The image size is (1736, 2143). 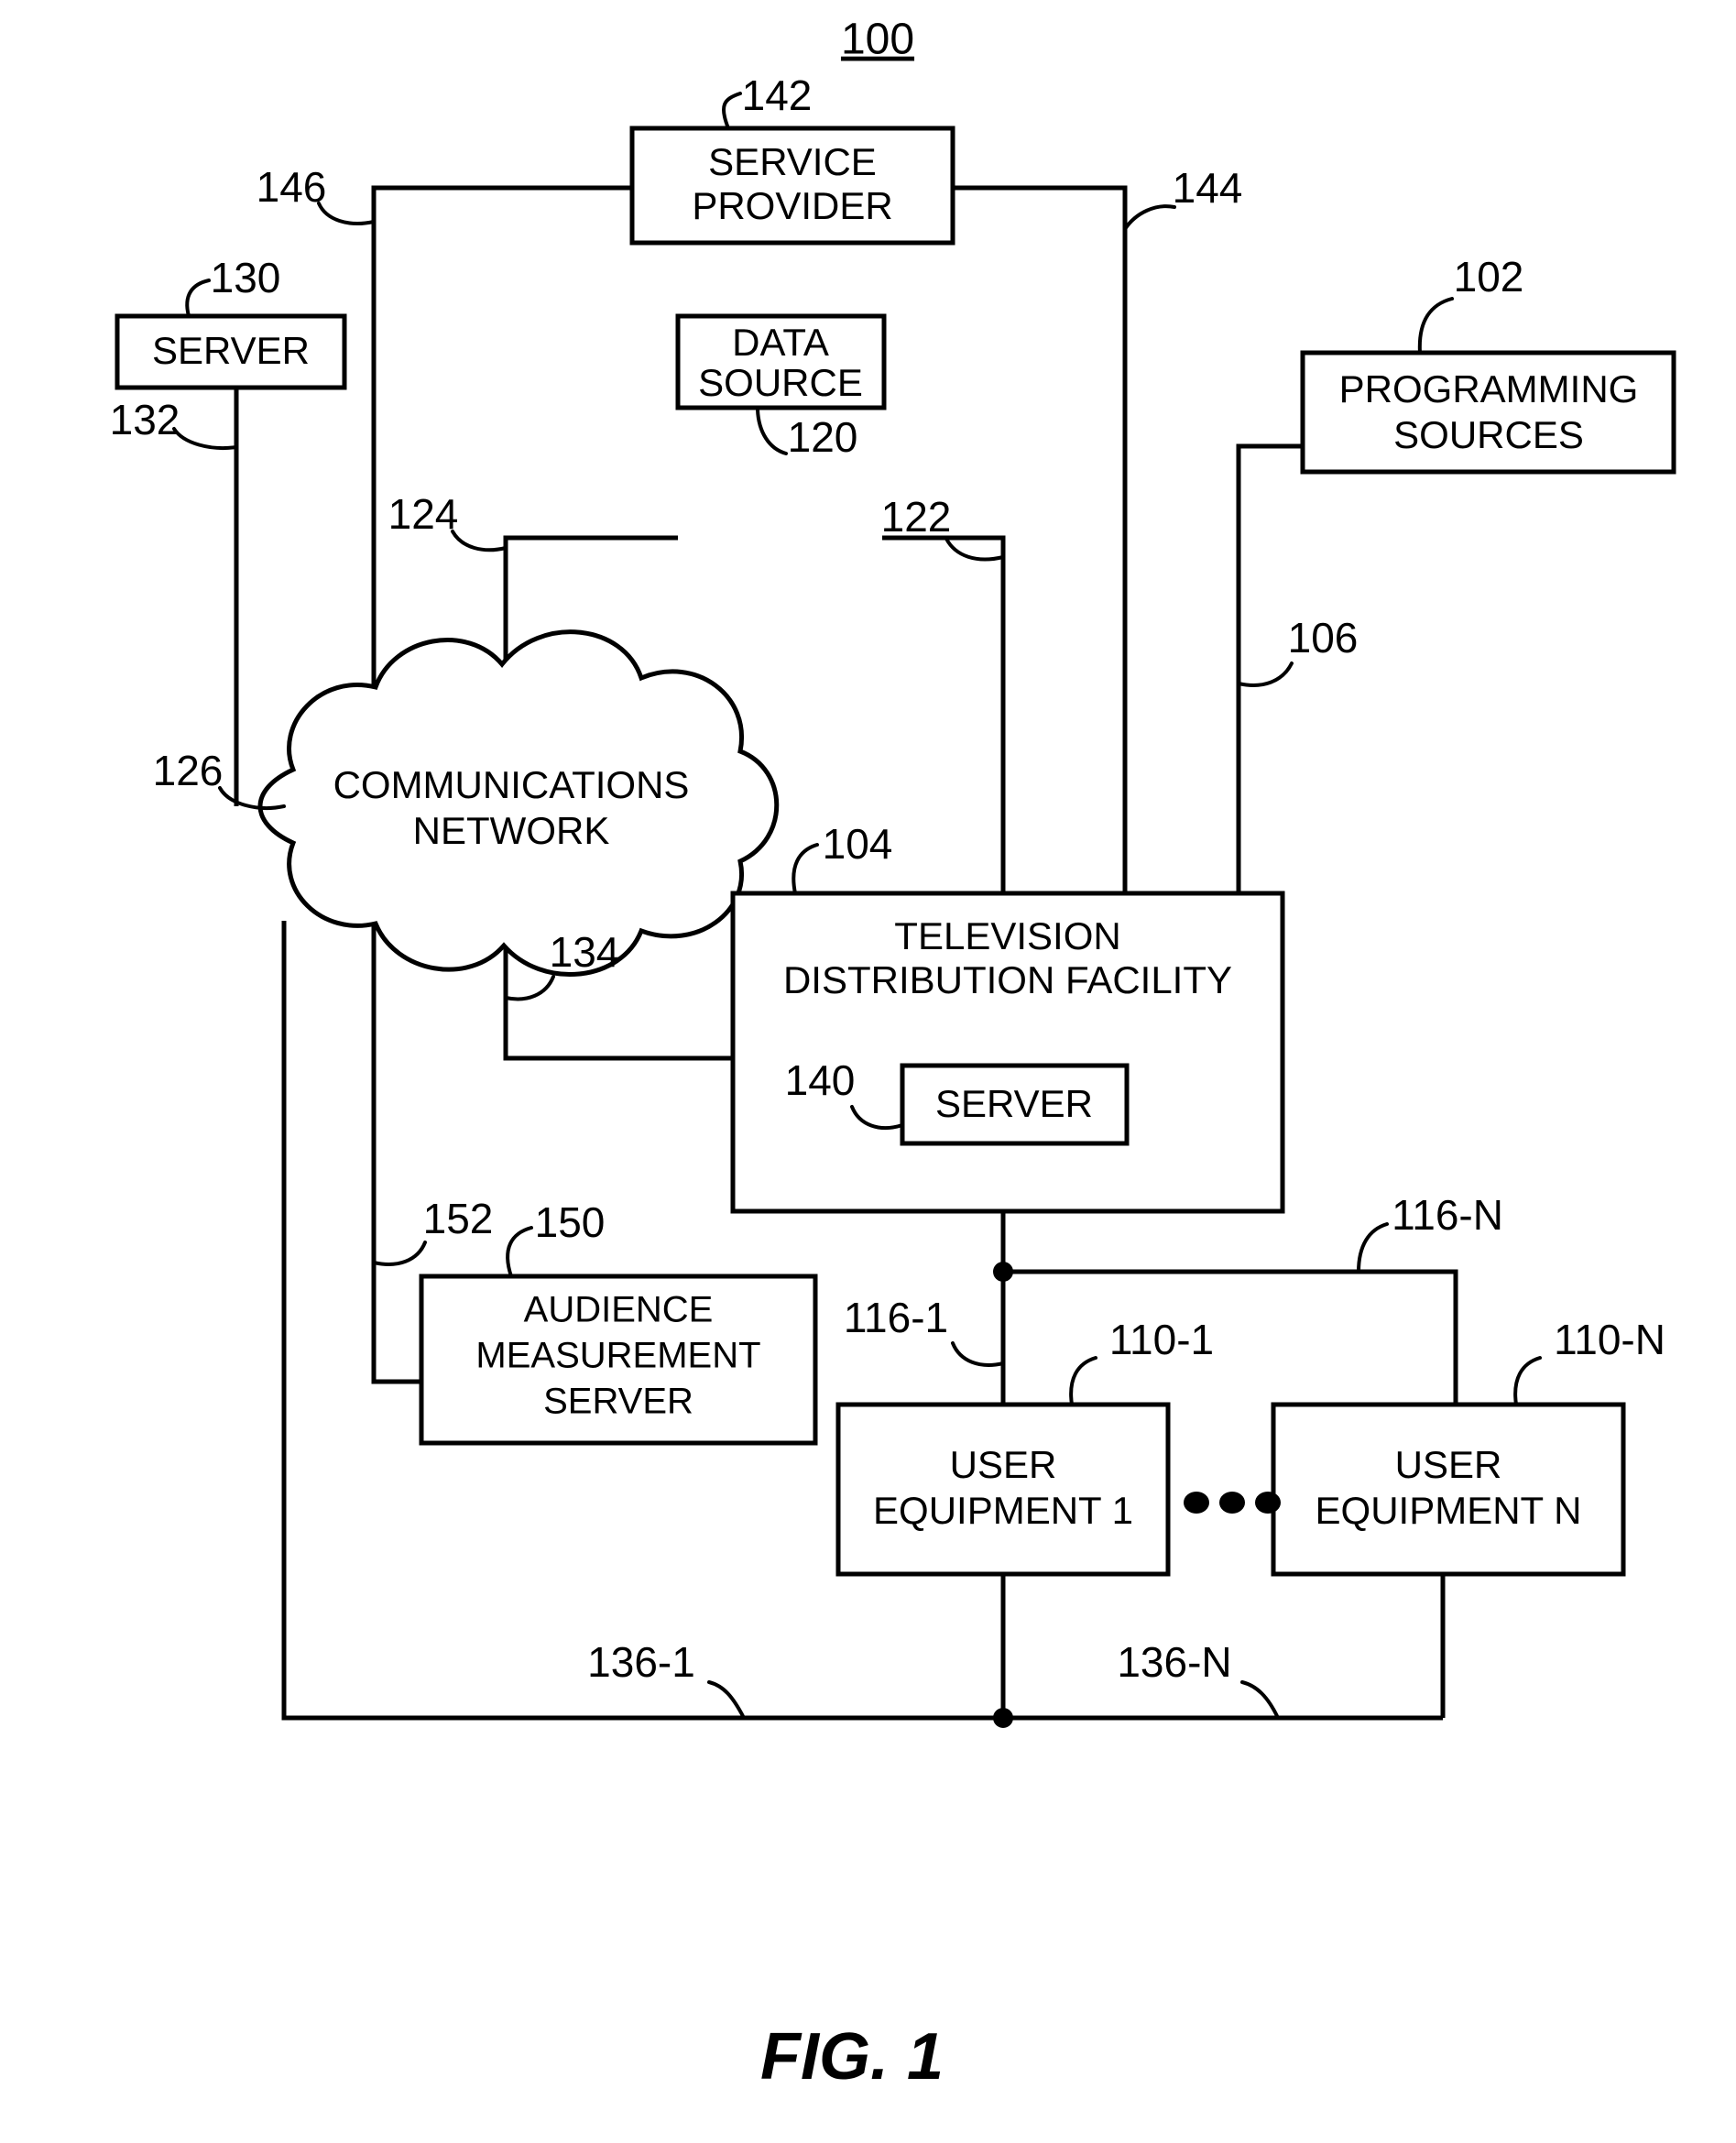 I want to click on ref-num-144: 144, so click(x=1208, y=188).